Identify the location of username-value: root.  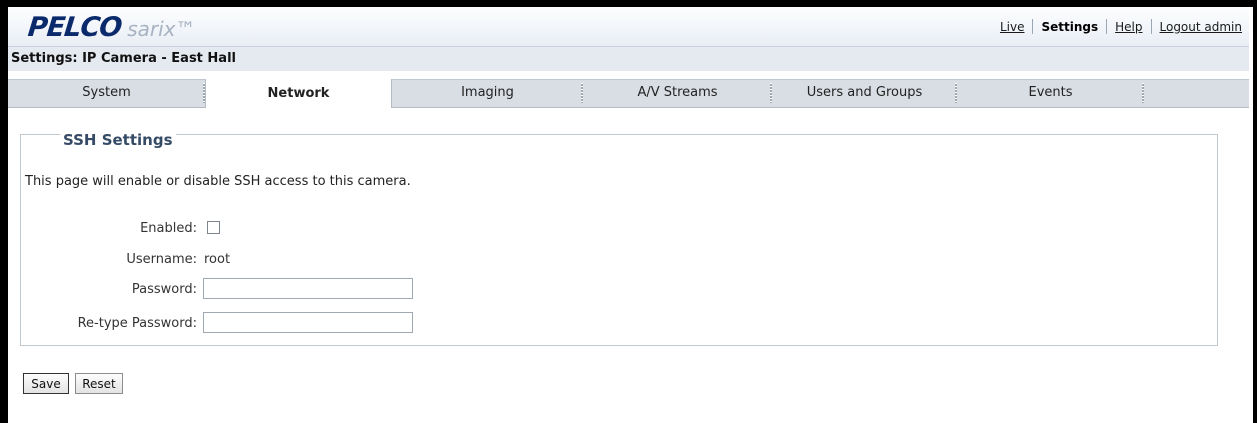
(217, 259).